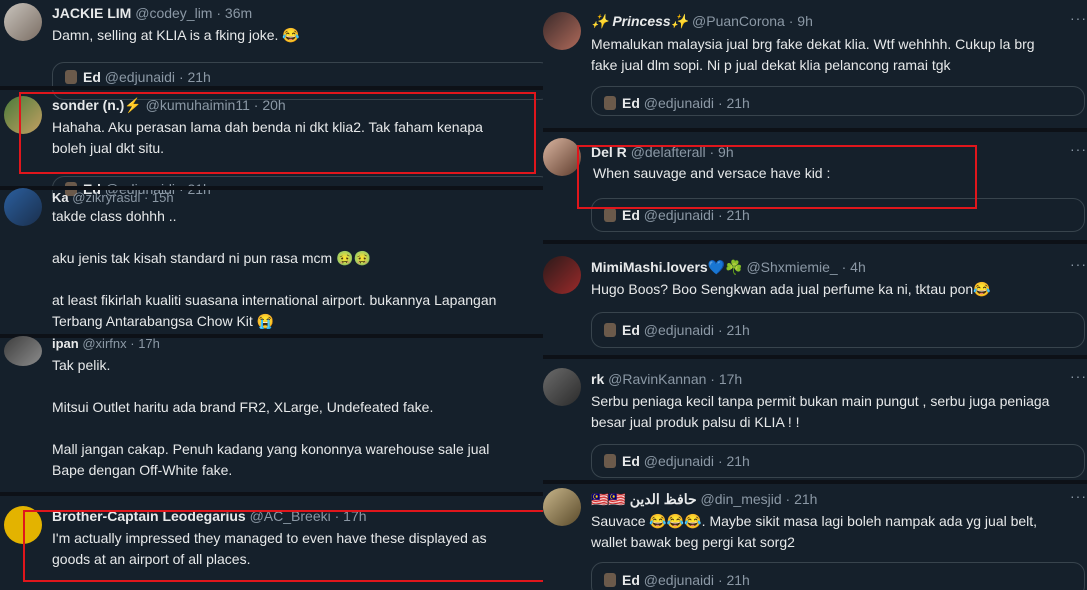 The height and width of the screenshot is (590, 1087). What do you see at coordinates (791, 267) in the screenshot?
I see `tweet-author-handle: @Shxmiemie_` at bounding box center [791, 267].